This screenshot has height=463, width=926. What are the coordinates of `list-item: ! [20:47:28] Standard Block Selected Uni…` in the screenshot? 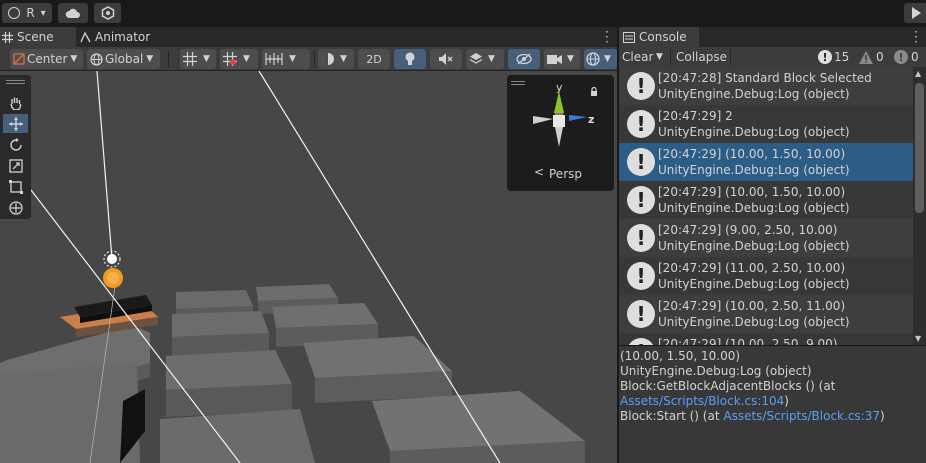 It's located at (766, 86).